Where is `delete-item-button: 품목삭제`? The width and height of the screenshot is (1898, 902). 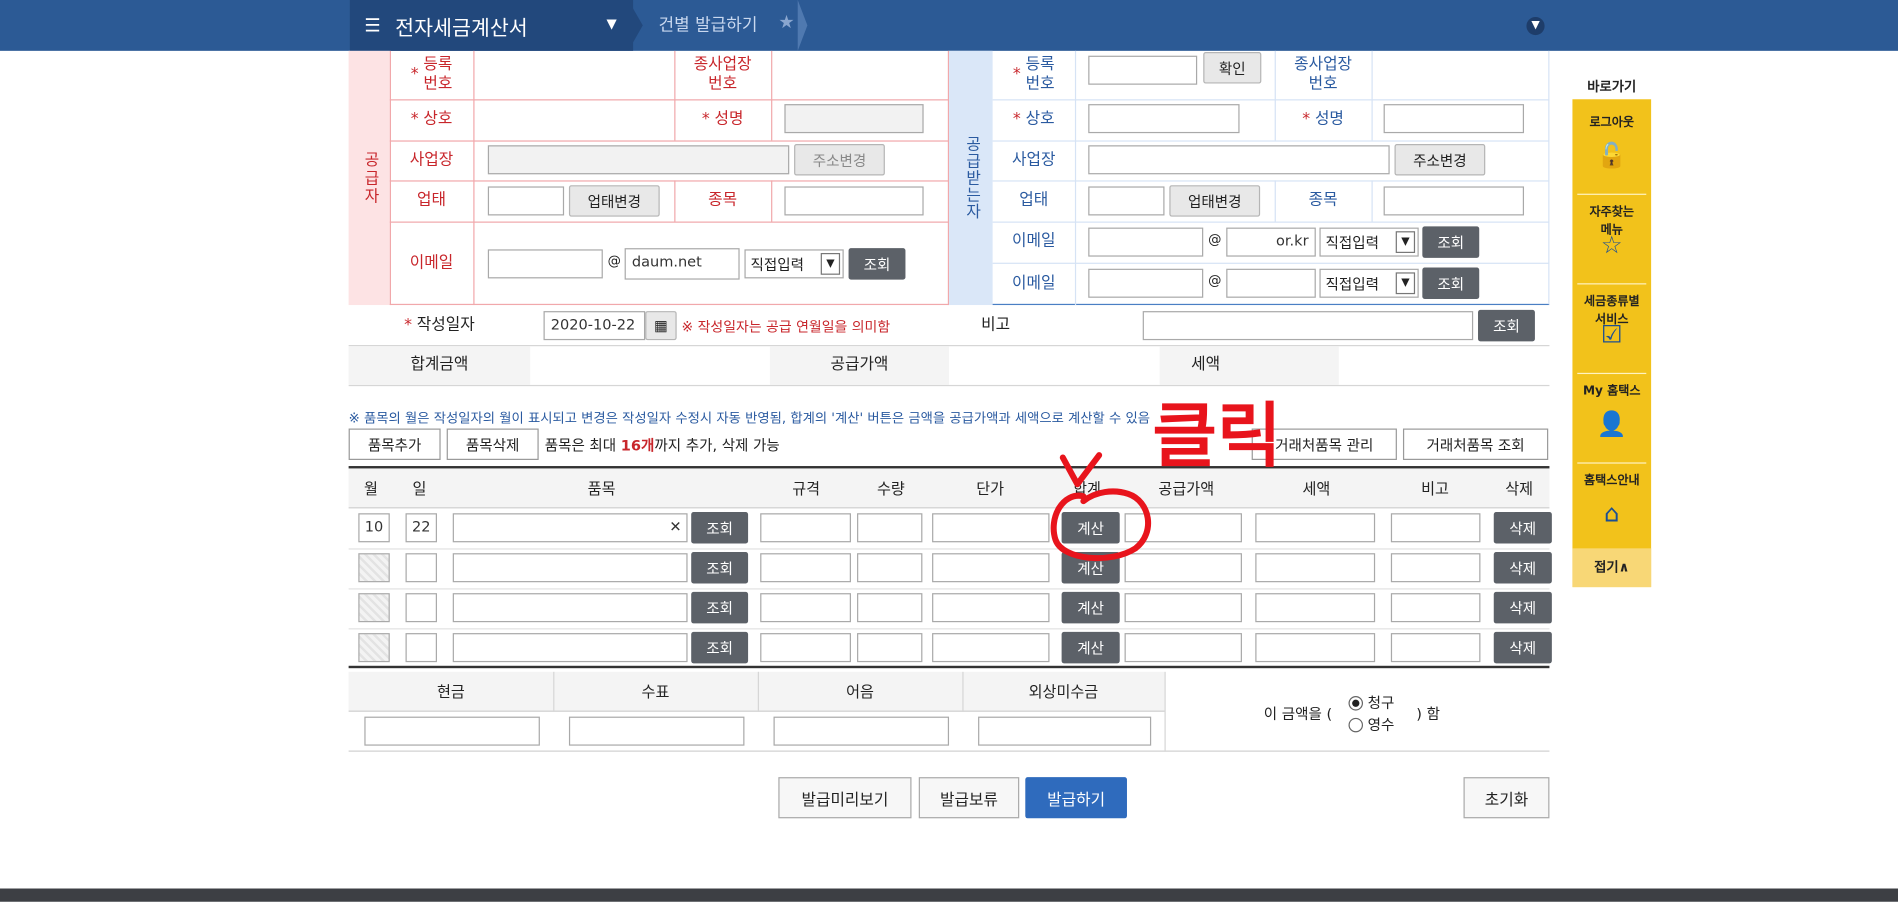
delete-item-button: 품목삭제 is located at coordinates (492, 444).